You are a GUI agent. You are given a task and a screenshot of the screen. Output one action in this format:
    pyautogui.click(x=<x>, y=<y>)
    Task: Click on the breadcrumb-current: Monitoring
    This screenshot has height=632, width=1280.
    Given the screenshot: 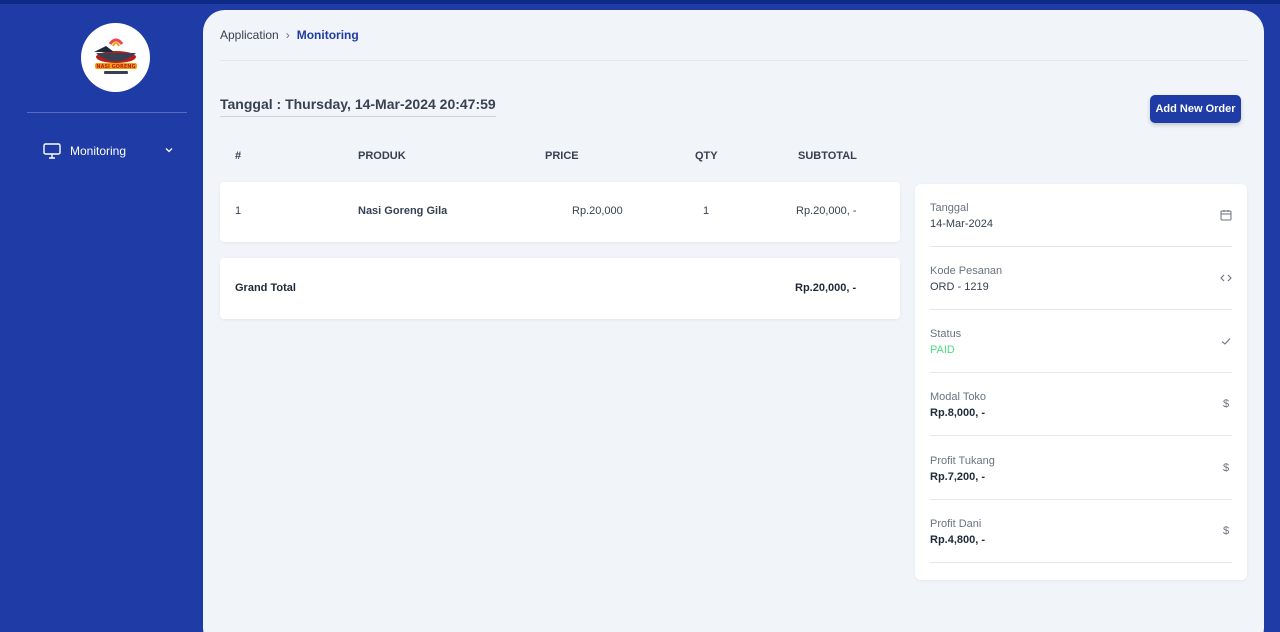 What is the action you would take?
    pyautogui.click(x=327, y=35)
    